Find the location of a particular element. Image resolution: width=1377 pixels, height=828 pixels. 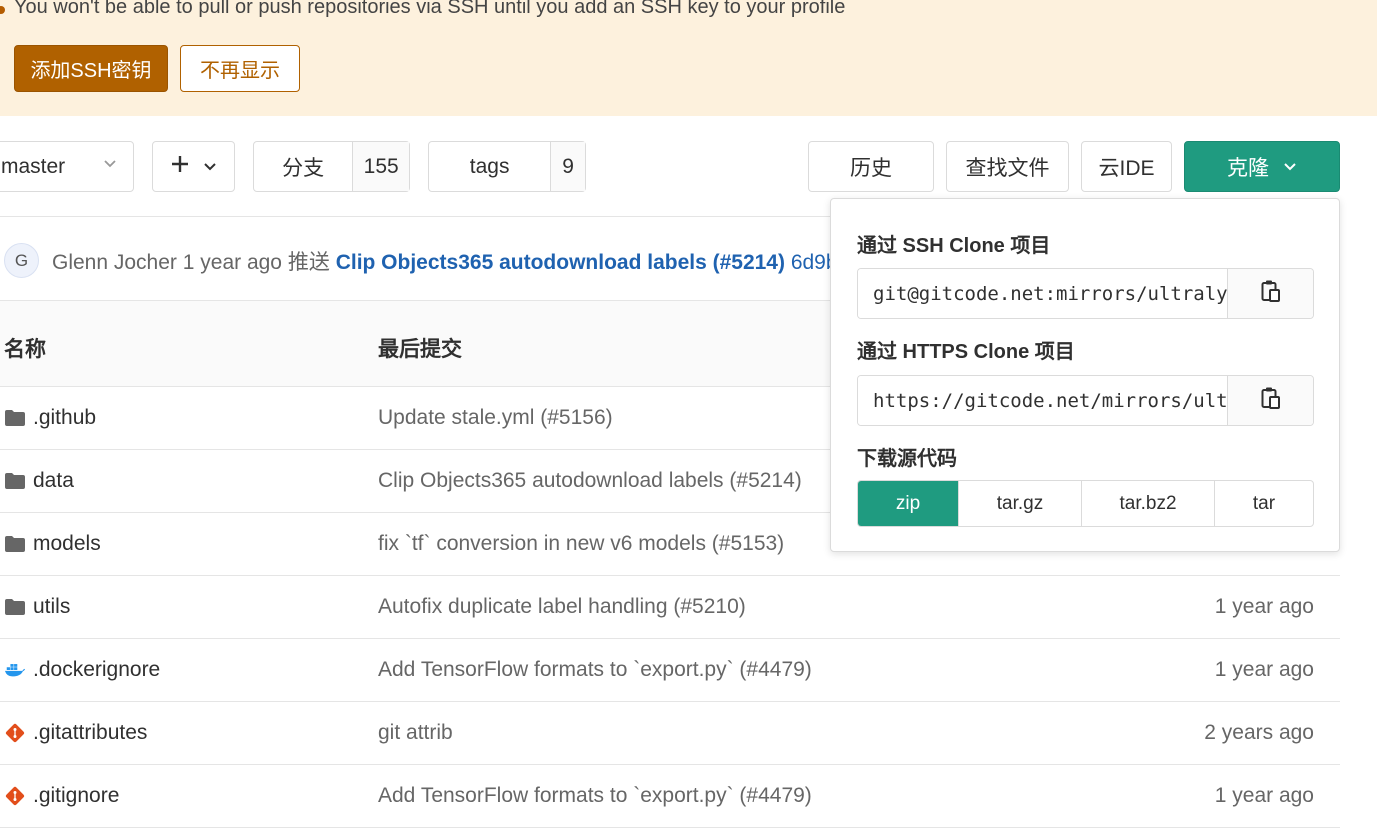

file-name: .gitattributes is located at coordinates (90, 733).